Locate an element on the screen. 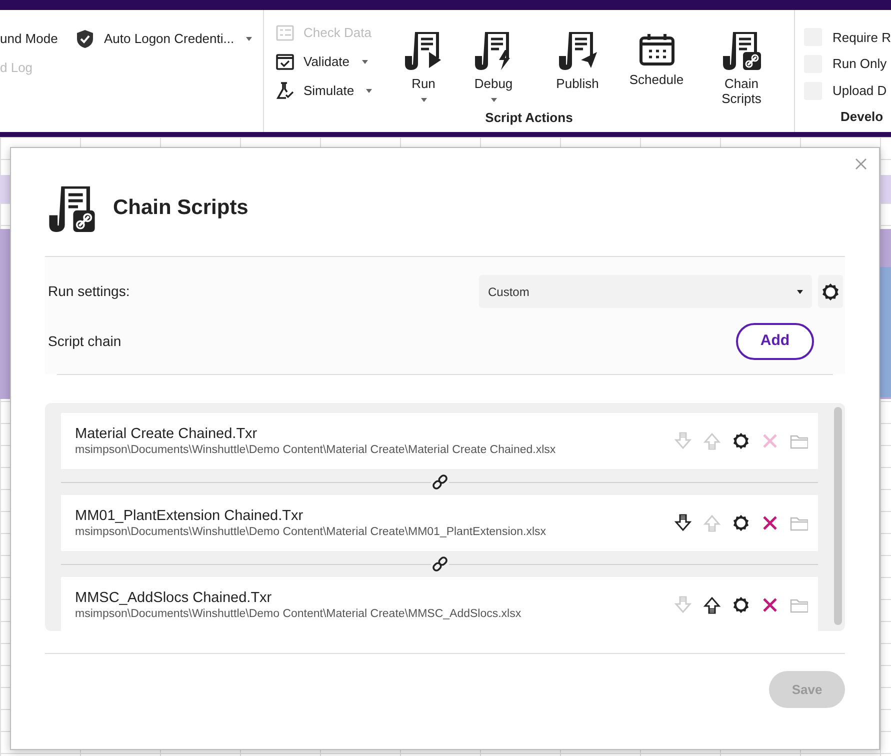  debug-script-icon is located at coordinates (493, 50).